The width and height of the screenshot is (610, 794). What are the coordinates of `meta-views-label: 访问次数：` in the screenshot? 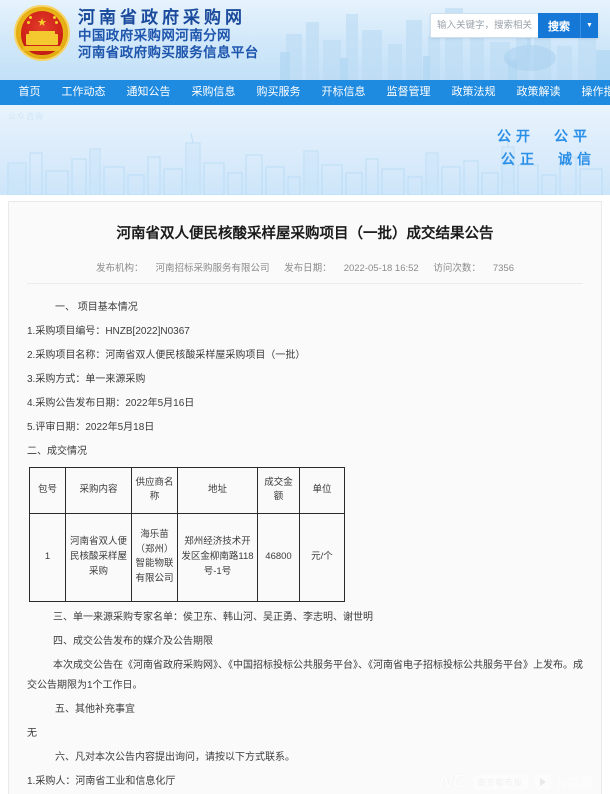 It's located at (457, 268).